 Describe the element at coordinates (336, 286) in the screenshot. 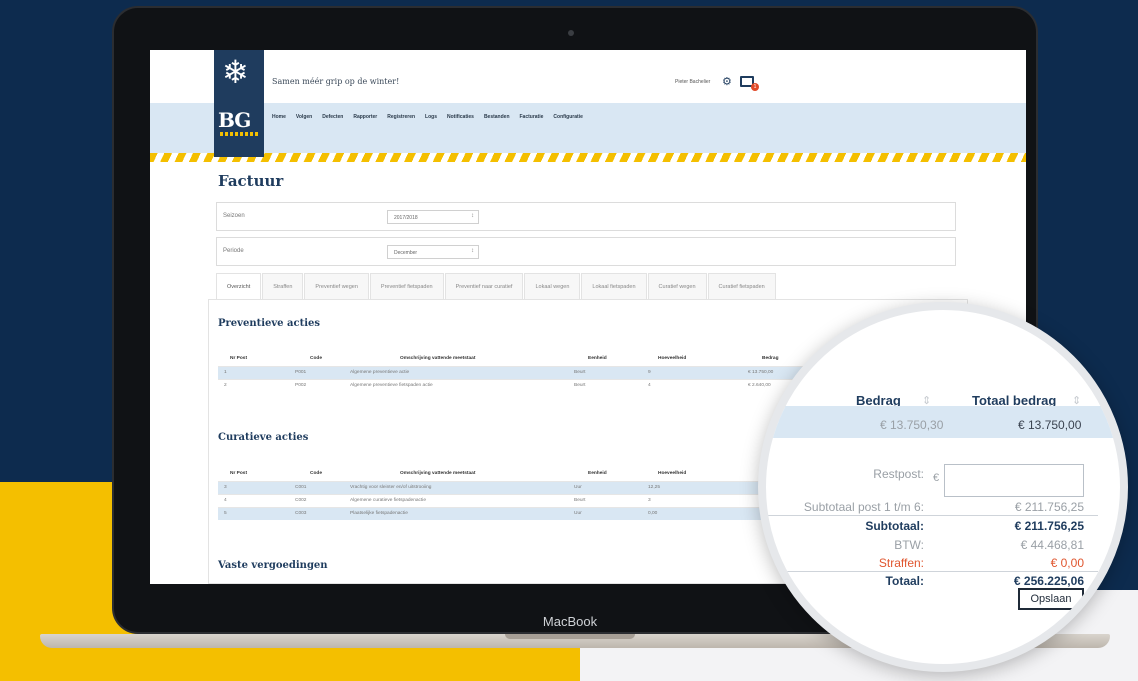

I see `tab-preventief-wegen: Preventief wegen` at that location.